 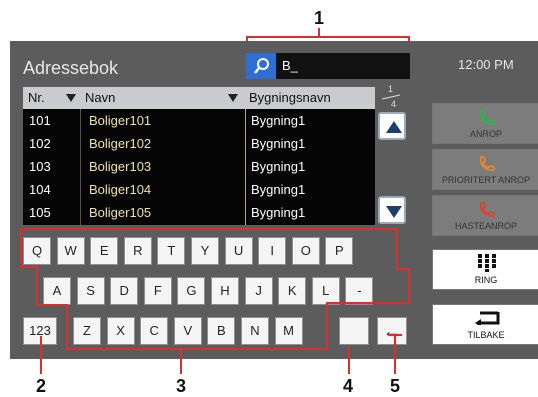 What do you see at coordinates (485, 226) in the screenshot?
I see `emergency-call-label: HASTEANROP` at bounding box center [485, 226].